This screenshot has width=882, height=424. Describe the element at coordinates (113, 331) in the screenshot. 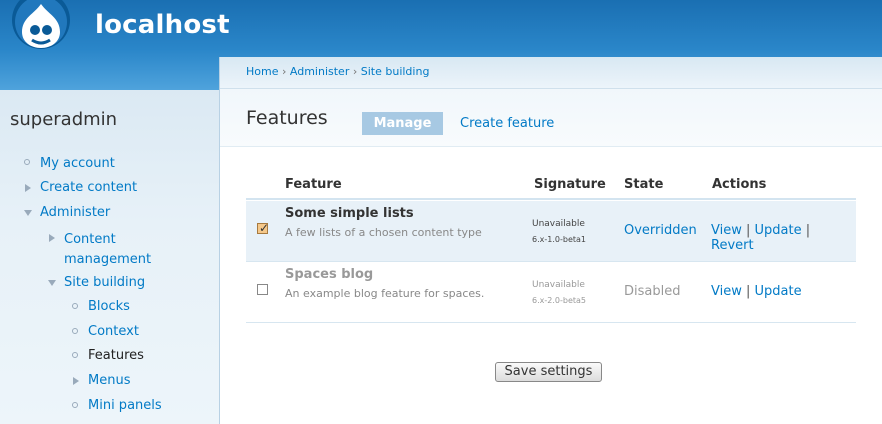

I see `sidebar-item-context: Context` at that location.